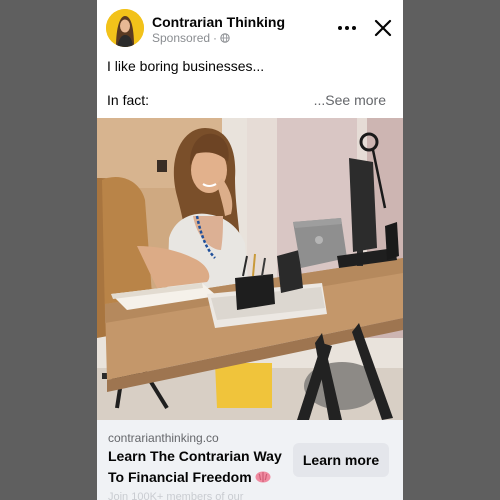  I want to click on advertiser-avatar, so click(125, 28).